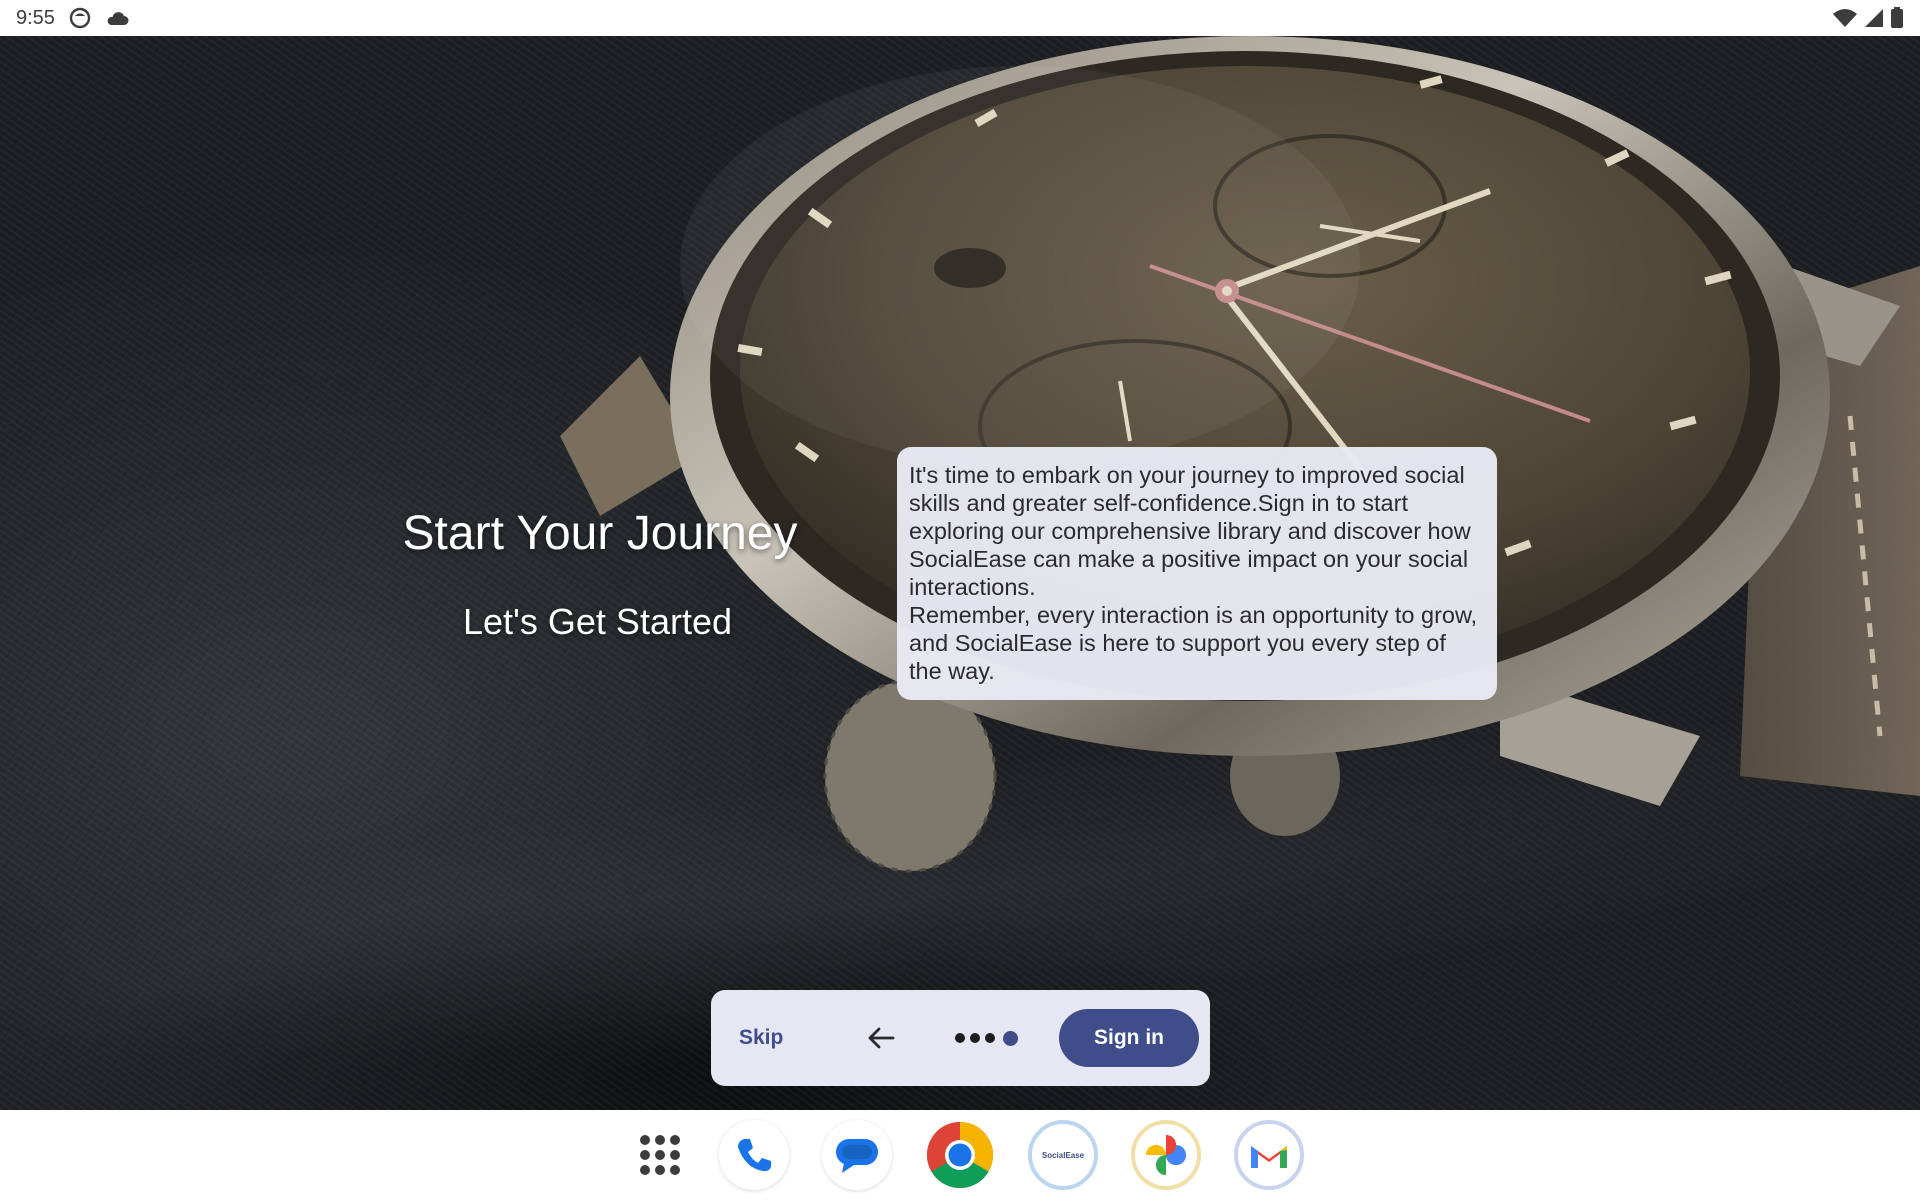  What do you see at coordinates (960, 18) in the screenshot?
I see `status-bar: 9:55` at bounding box center [960, 18].